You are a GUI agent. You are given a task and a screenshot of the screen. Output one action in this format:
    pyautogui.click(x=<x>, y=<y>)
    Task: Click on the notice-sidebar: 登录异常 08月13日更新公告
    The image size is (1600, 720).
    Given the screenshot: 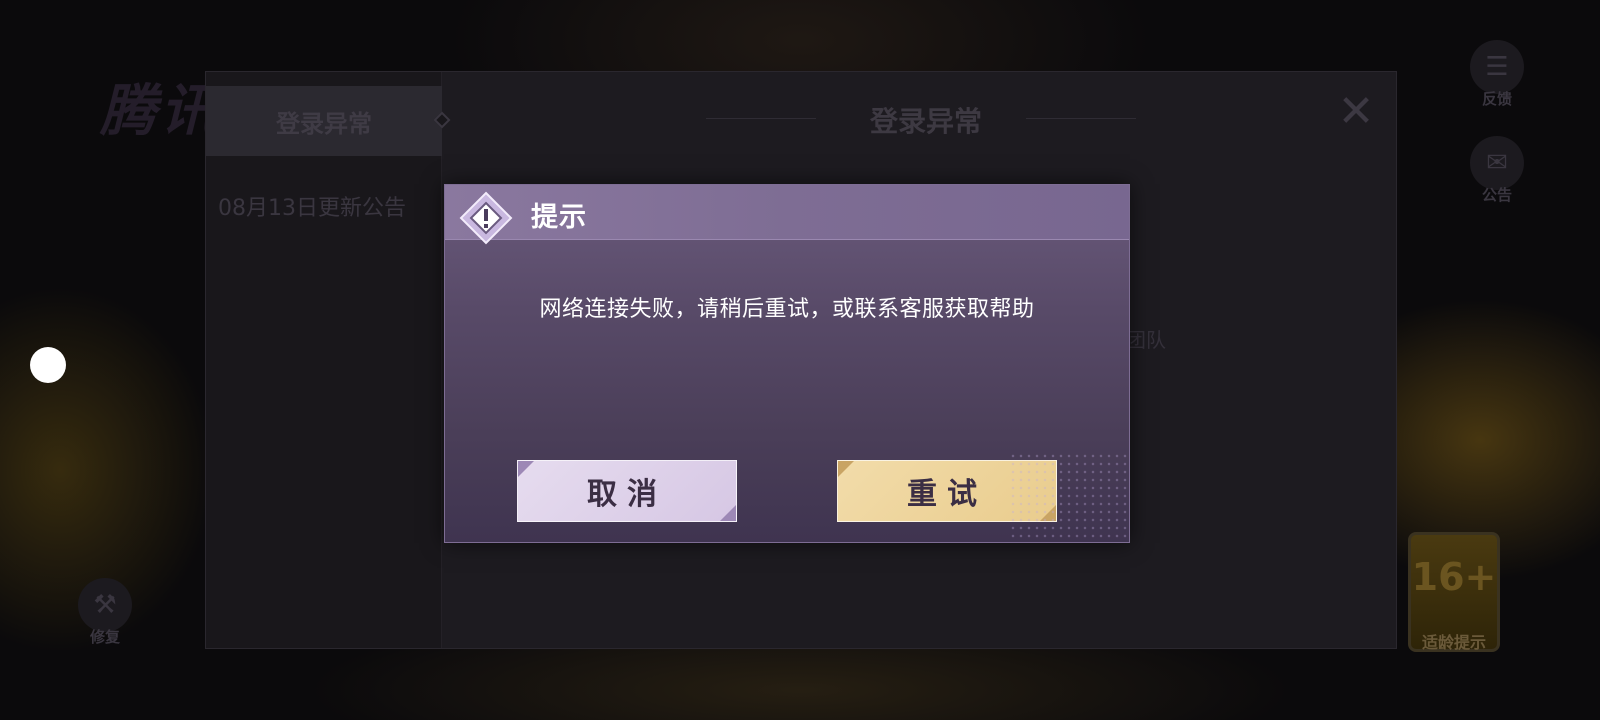 What is the action you would take?
    pyautogui.click(x=328, y=360)
    